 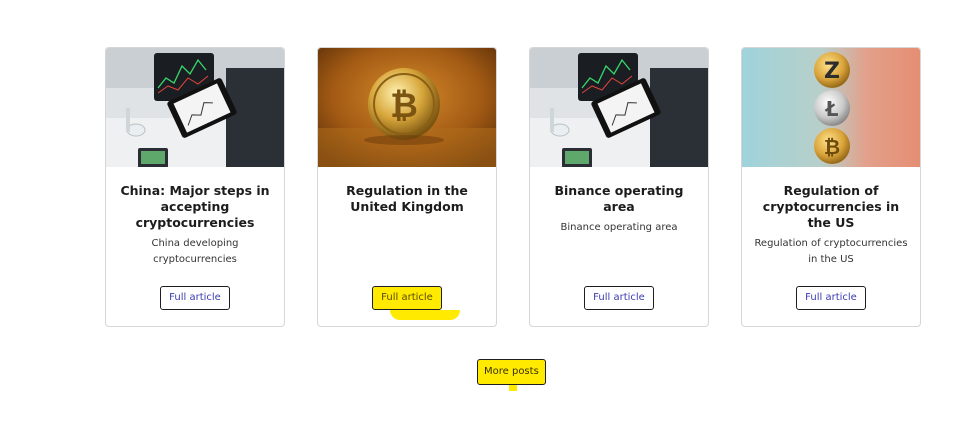 I want to click on post-excerpt: Regulation of cryptocurrencies in the US, so click(x=831, y=251).